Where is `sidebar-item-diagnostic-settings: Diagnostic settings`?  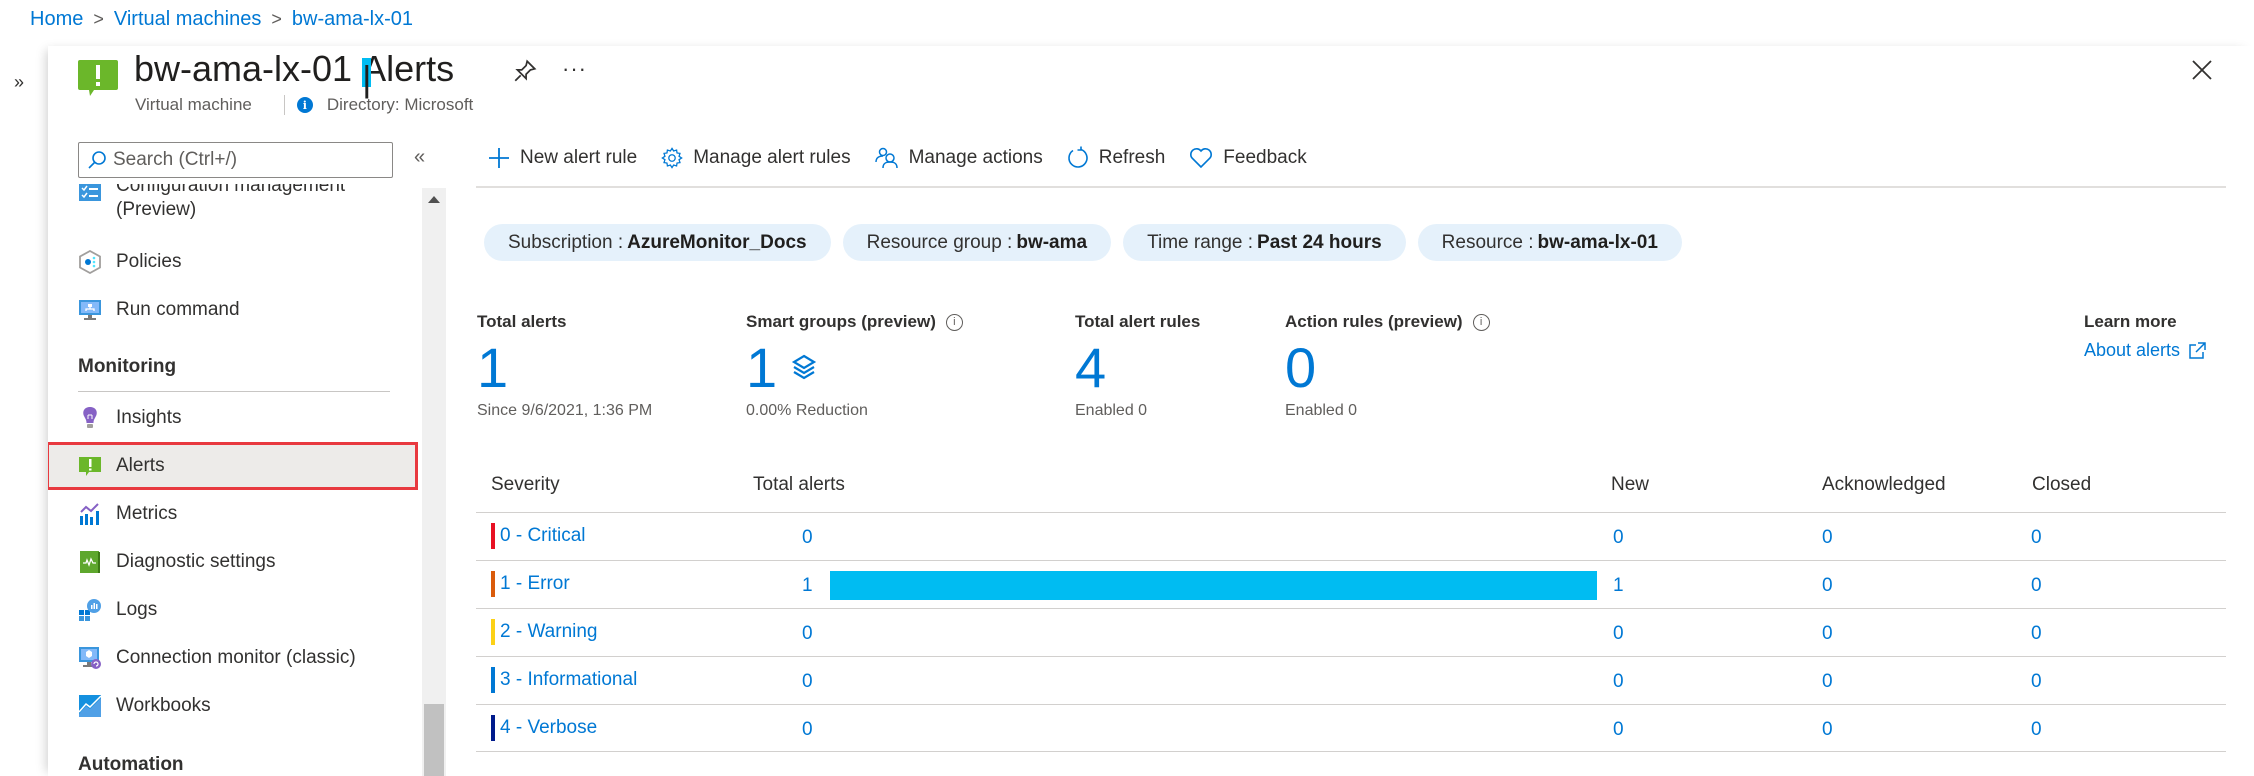
sidebar-item-diagnostic-settings: Diagnostic settings is located at coordinates (233, 562).